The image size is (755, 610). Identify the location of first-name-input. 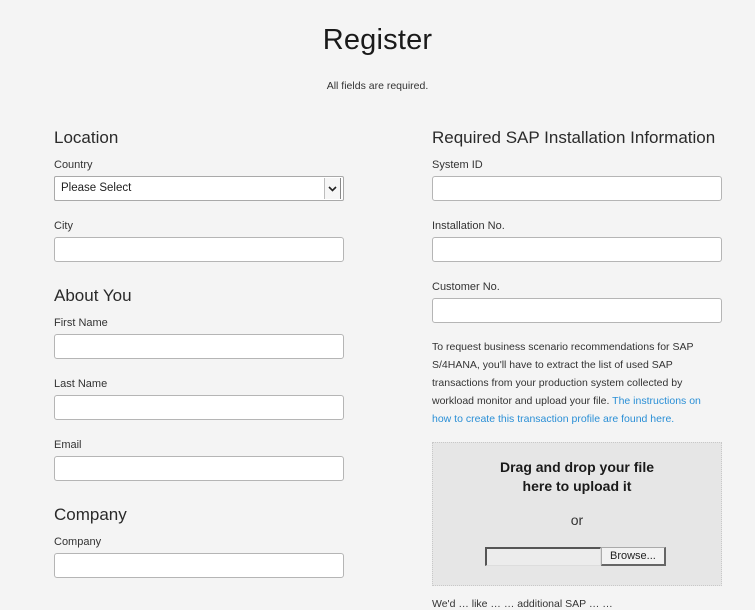
(199, 346).